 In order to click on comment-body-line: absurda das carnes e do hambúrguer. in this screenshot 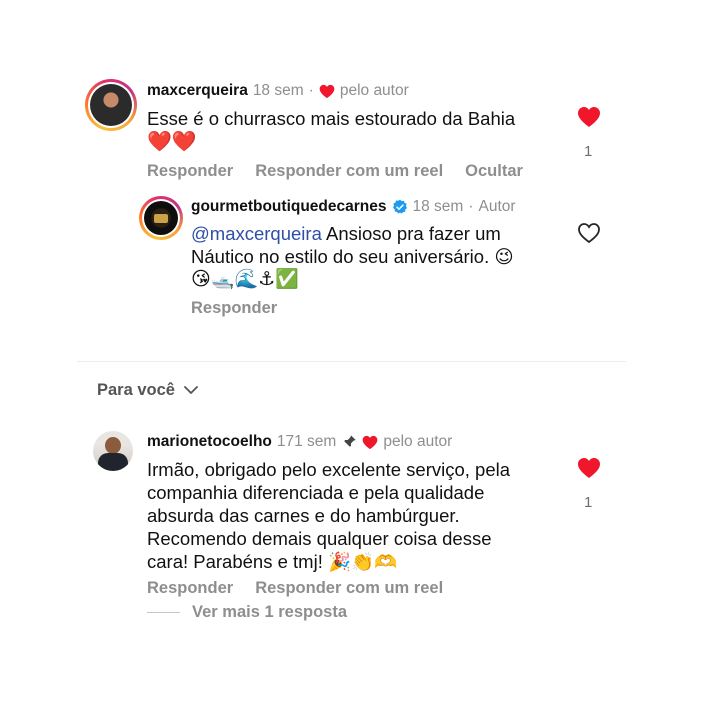, I will do `click(303, 515)`.